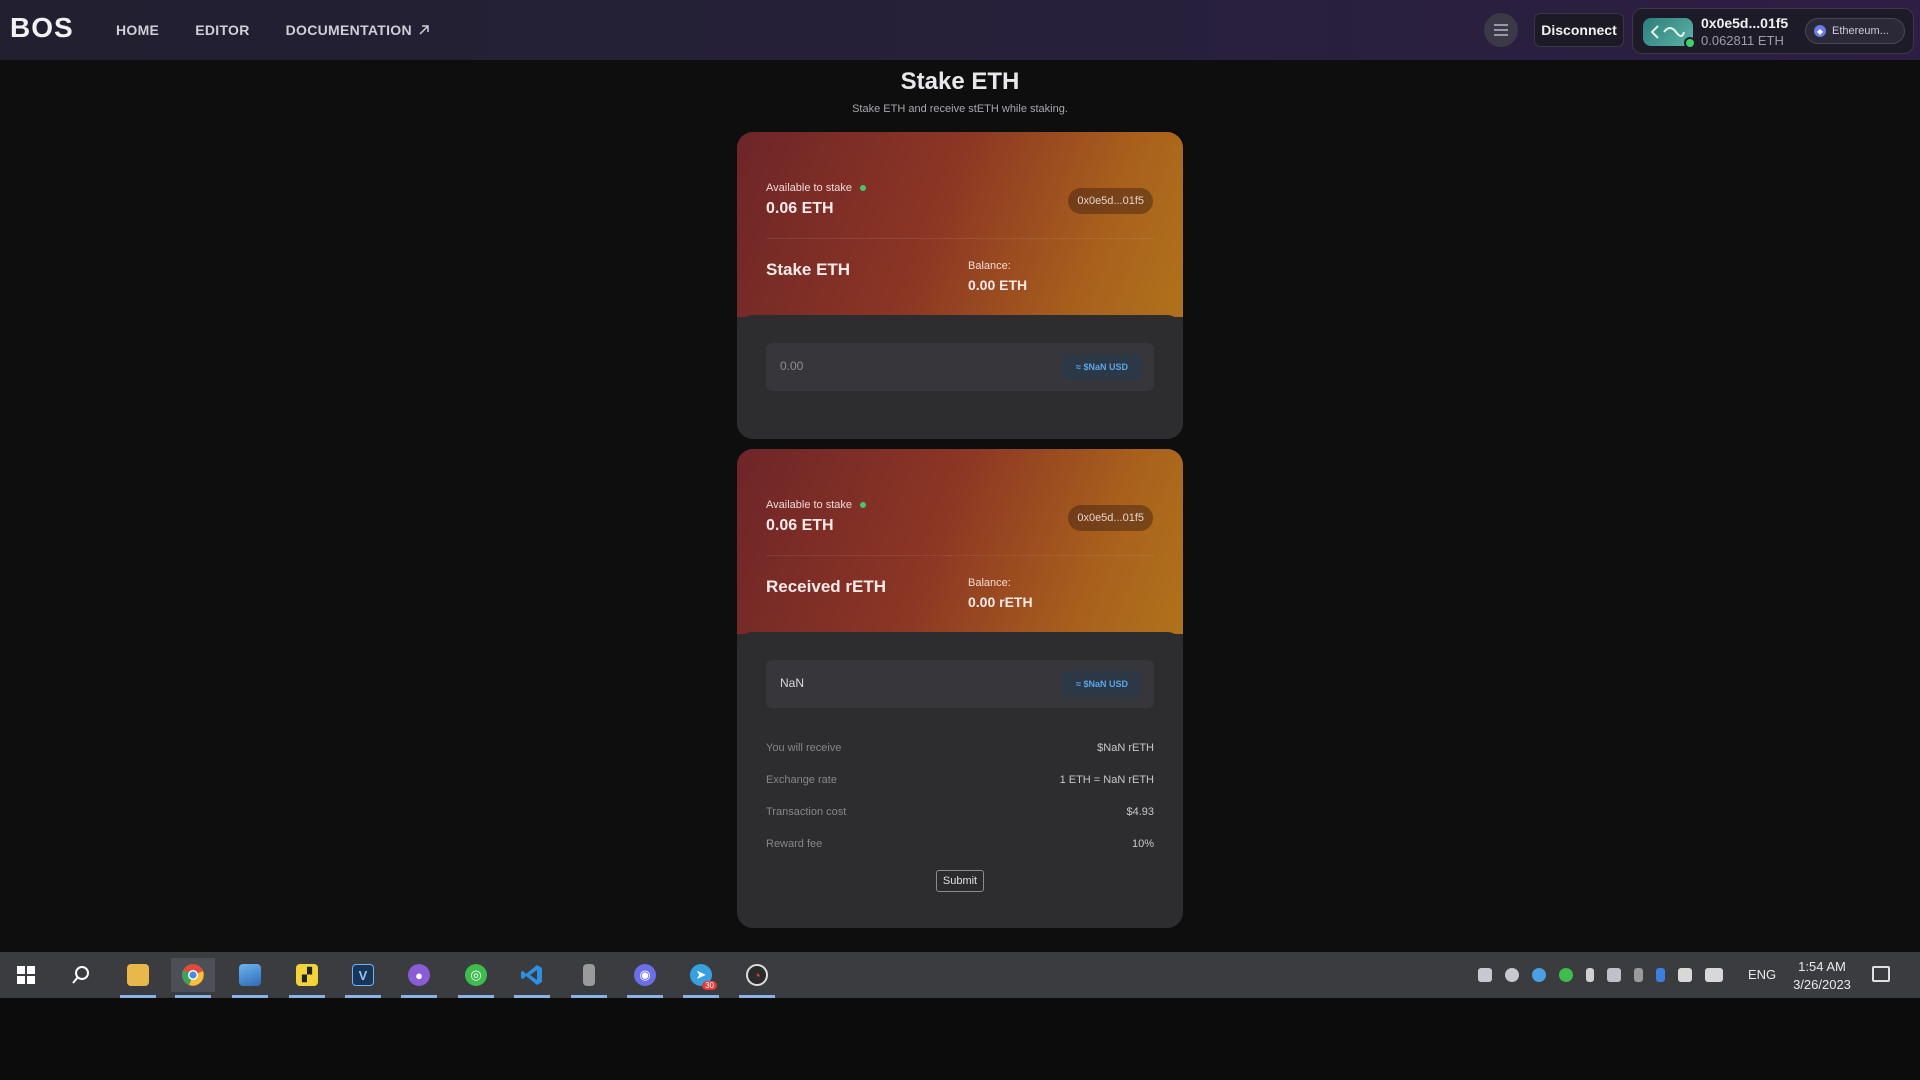 This screenshot has height=1080, width=1920. I want to click on telegram-tray-icon, so click(1539, 975).